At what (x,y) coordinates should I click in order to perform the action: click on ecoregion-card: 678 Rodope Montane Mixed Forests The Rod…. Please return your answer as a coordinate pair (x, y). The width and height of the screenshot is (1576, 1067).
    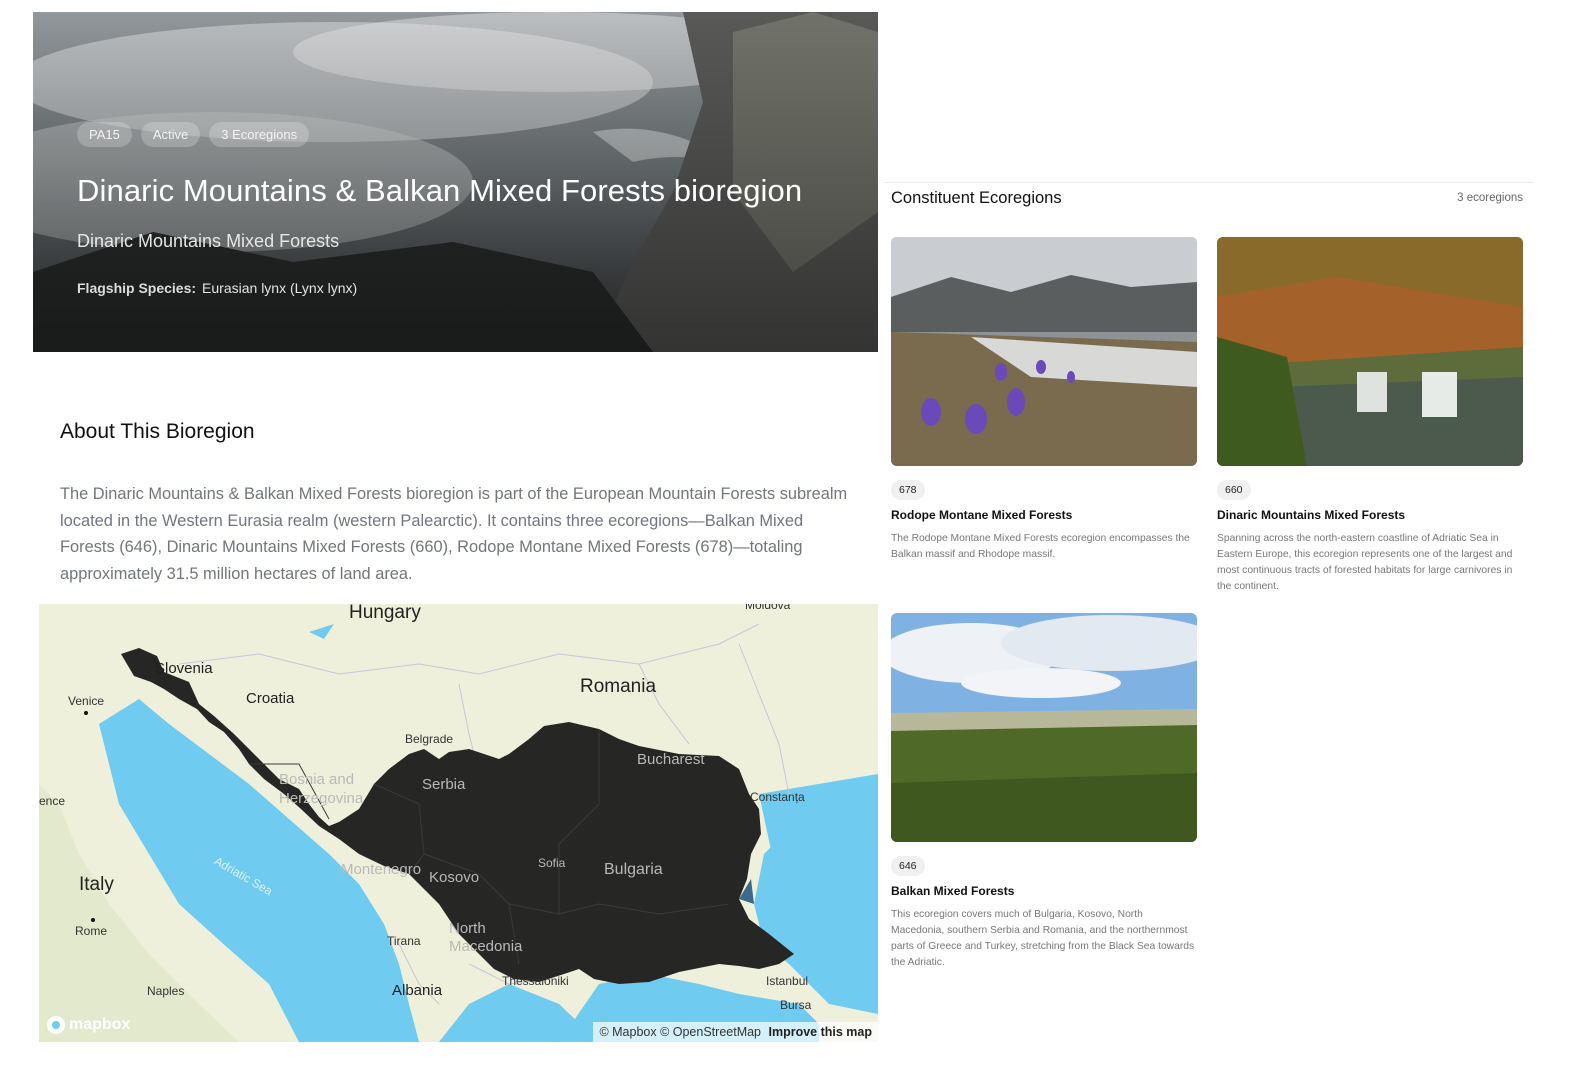
    Looking at the image, I should click on (1044, 400).